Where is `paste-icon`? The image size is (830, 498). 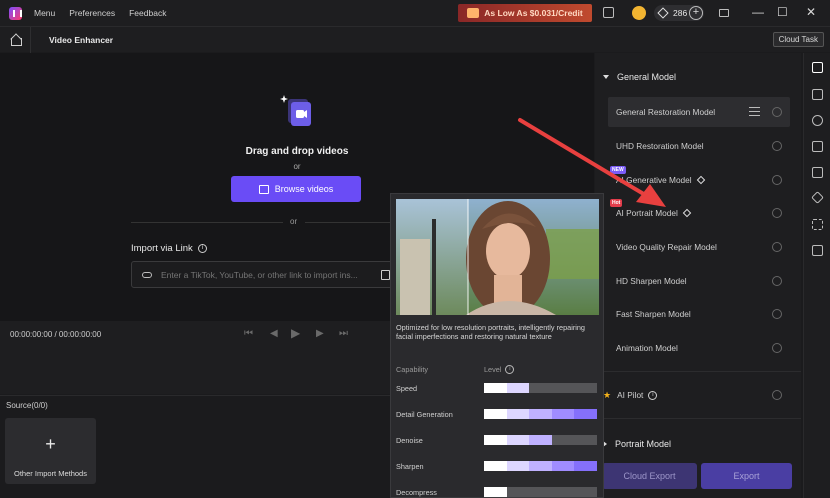 paste-icon is located at coordinates (385, 275).